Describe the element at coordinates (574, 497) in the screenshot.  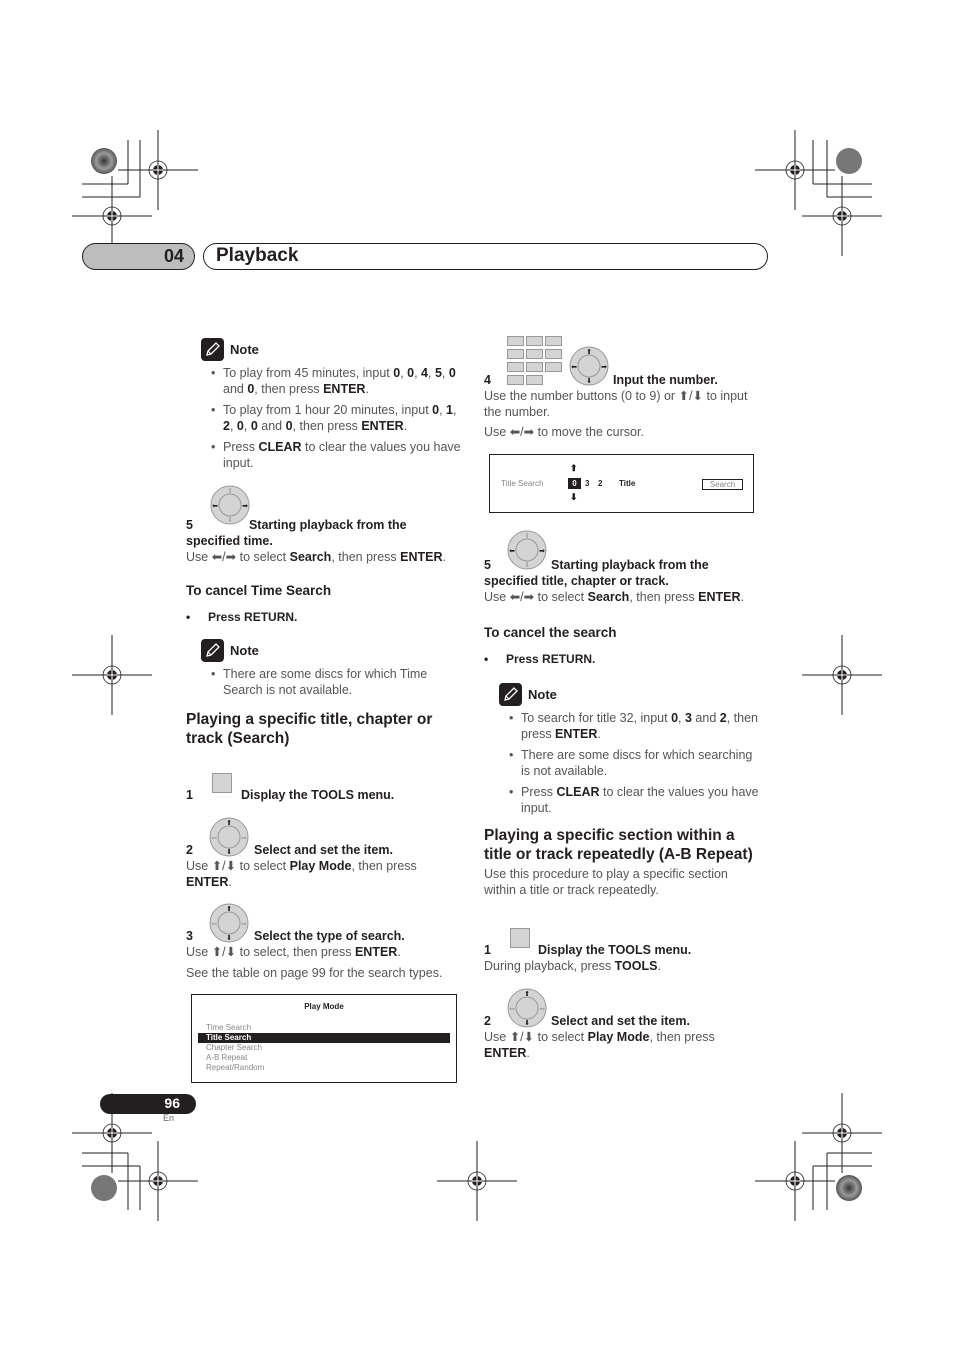
I see `arrow-down-icon: ⬇` at that location.